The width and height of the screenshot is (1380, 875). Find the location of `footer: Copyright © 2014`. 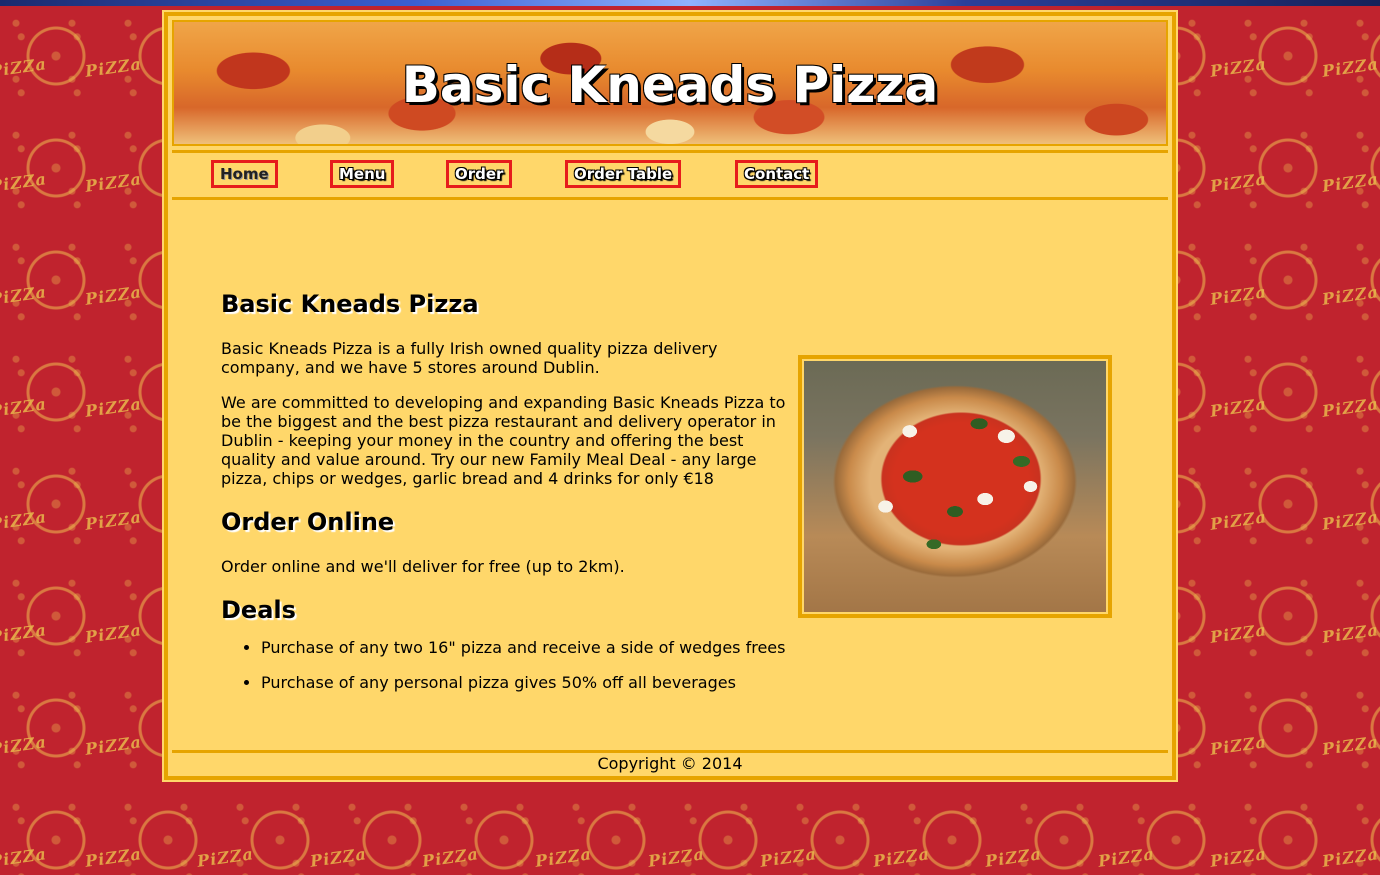

footer: Copyright © 2014 is located at coordinates (670, 763).